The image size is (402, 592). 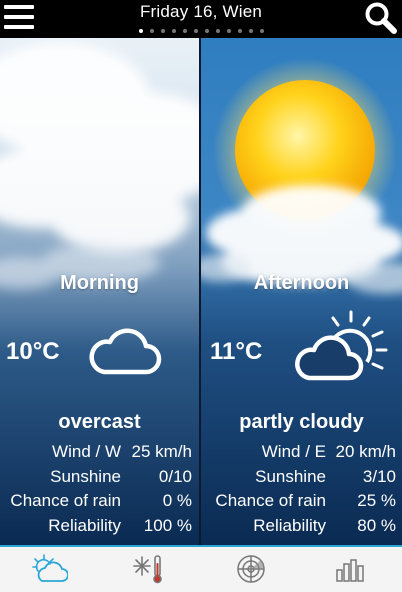 What do you see at coordinates (201, 11) in the screenshot?
I see `page-title: Friday 16, Wien` at bounding box center [201, 11].